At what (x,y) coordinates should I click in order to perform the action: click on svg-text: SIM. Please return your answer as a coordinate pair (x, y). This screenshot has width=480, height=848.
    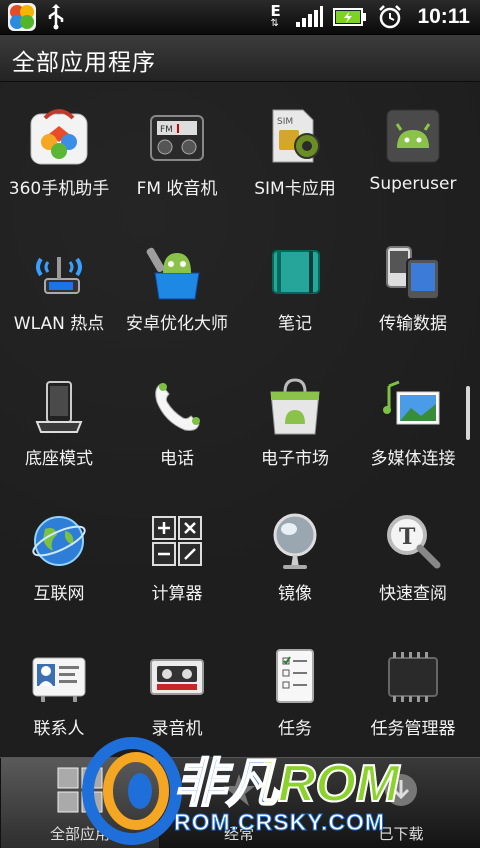
    Looking at the image, I should click on (285, 122).